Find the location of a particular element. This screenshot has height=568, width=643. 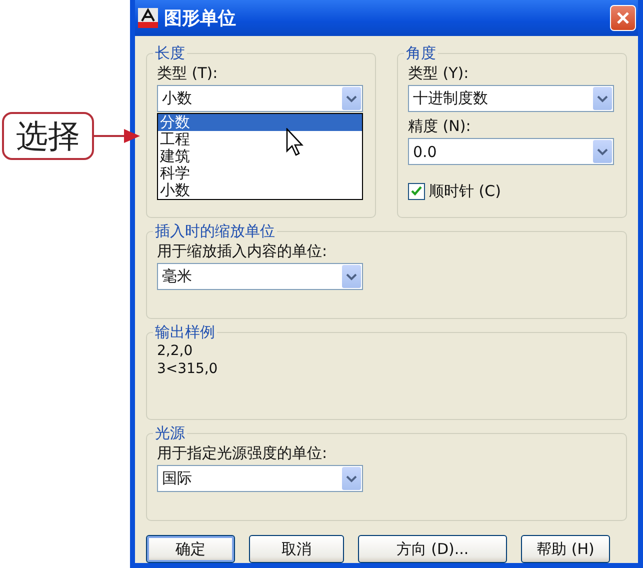

callout-label: 选择 is located at coordinates (48, 136).